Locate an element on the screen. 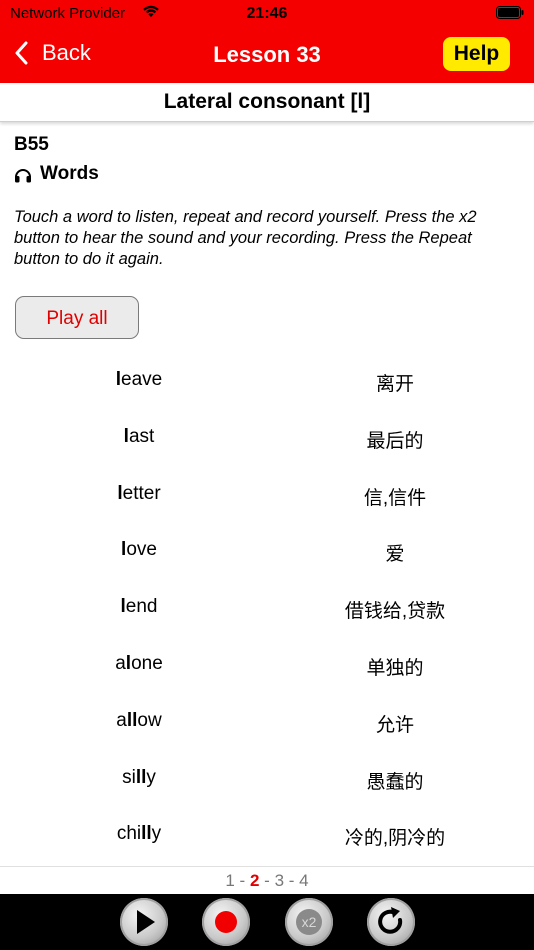  play-icon is located at coordinates (146, 922).